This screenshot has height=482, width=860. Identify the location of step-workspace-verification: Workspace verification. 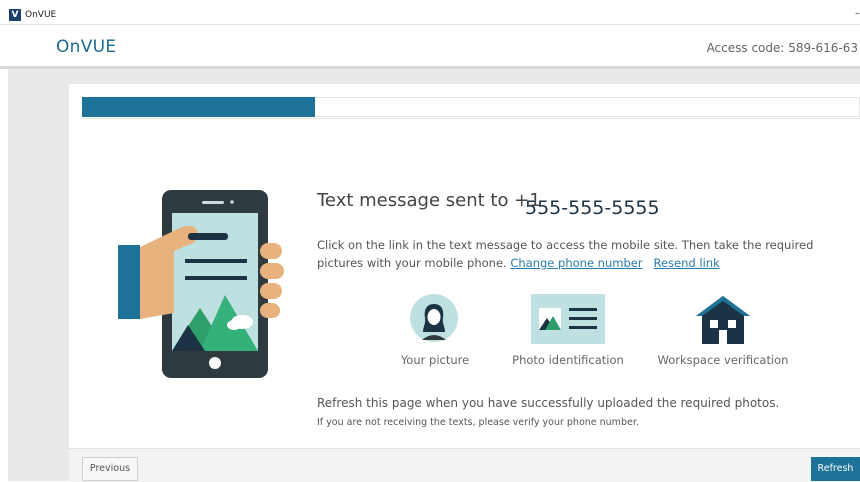
(723, 360).